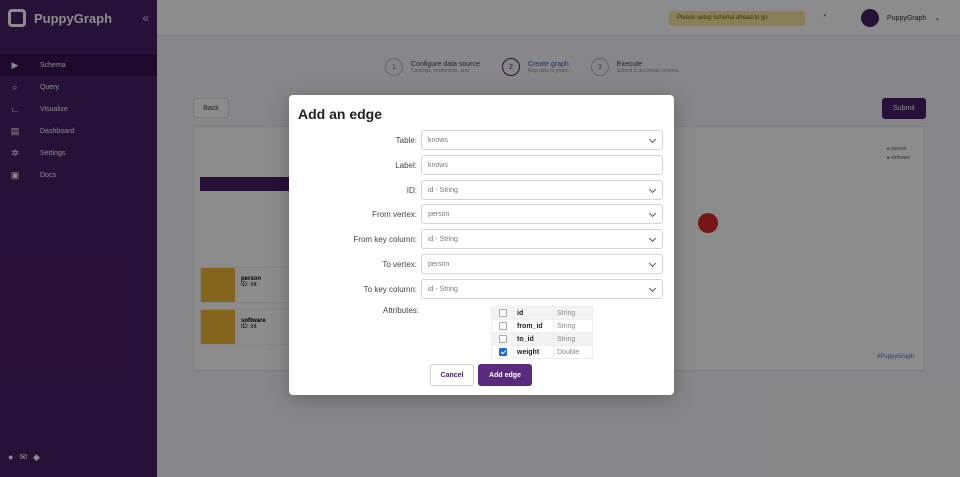 The image size is (960, 477). Describe the element at coordinates (439, 264) in the screenshot. I see `to-vertex-value: person` at that location.